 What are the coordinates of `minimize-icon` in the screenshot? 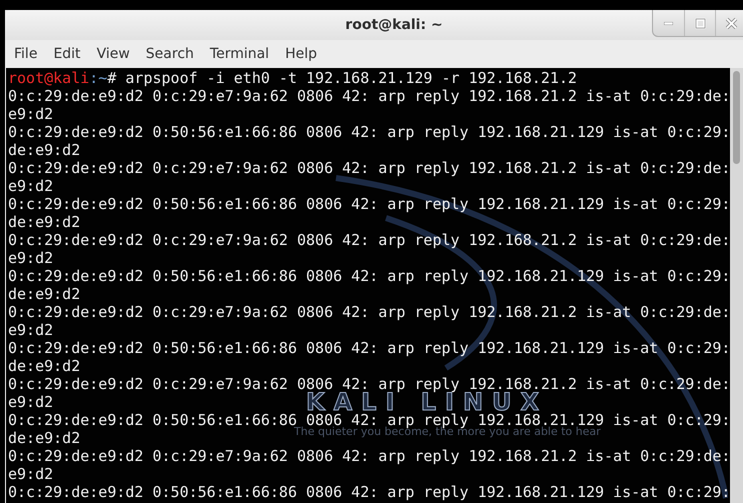 It's located at (668, 23).